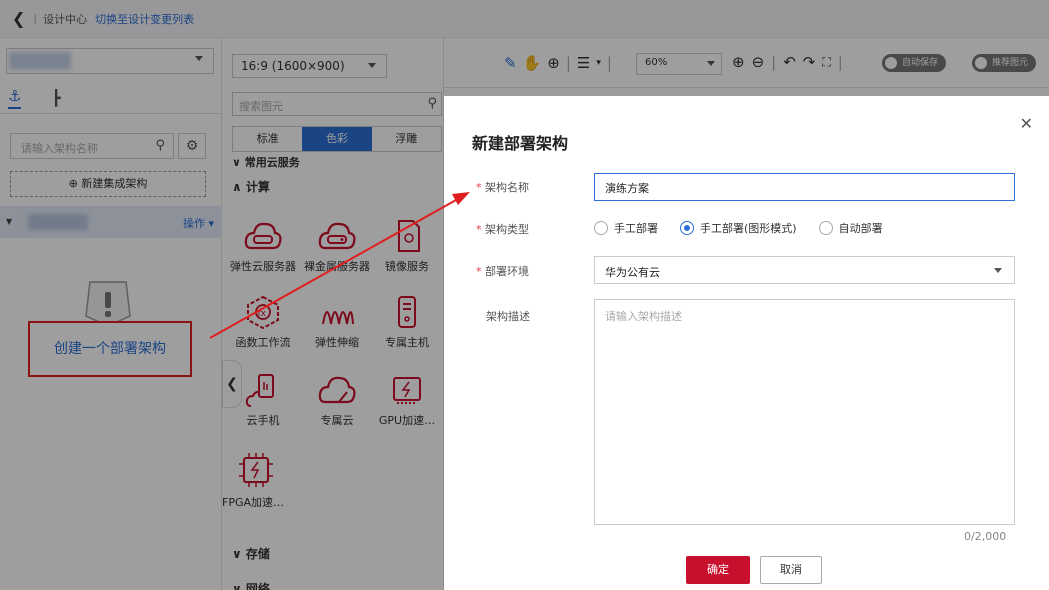  Describe the element at coordinates (687, 228) in the screenshot. I see `radio-circle-selected` at that location.